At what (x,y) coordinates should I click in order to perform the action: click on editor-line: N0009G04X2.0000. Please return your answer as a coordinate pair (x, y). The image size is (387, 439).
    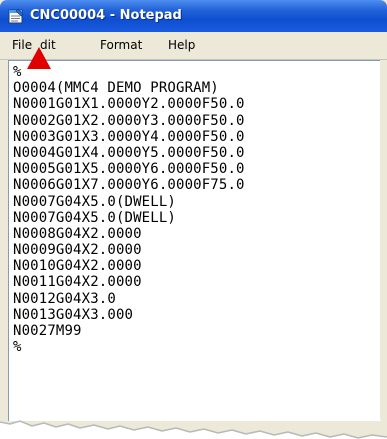
    Looking at the image, I should click on (77, 250).